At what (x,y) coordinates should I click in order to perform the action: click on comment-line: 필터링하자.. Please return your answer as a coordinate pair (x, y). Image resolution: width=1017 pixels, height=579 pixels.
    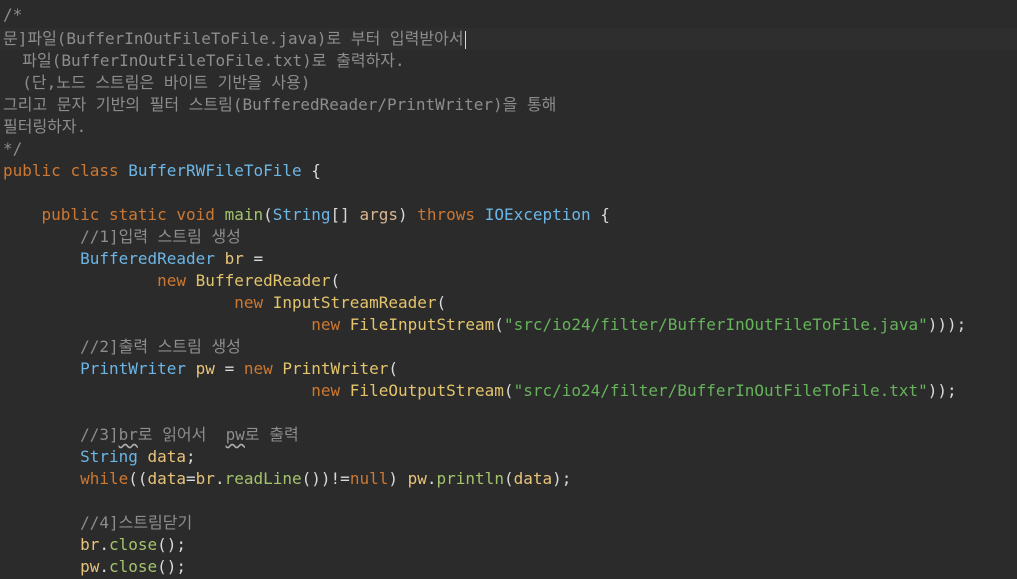
    Looking at the image, I should click on (45, 126).